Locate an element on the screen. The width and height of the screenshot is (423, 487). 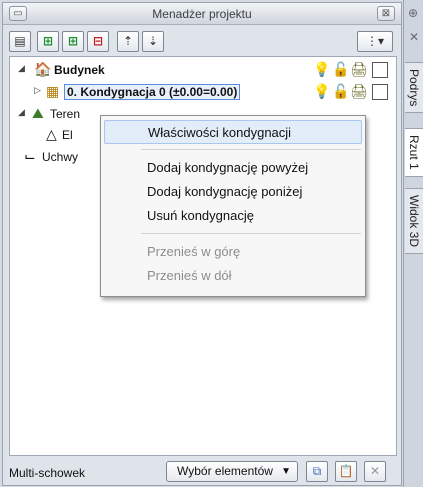
add-below-button: ⊞ is located at coordinates (73, 41).